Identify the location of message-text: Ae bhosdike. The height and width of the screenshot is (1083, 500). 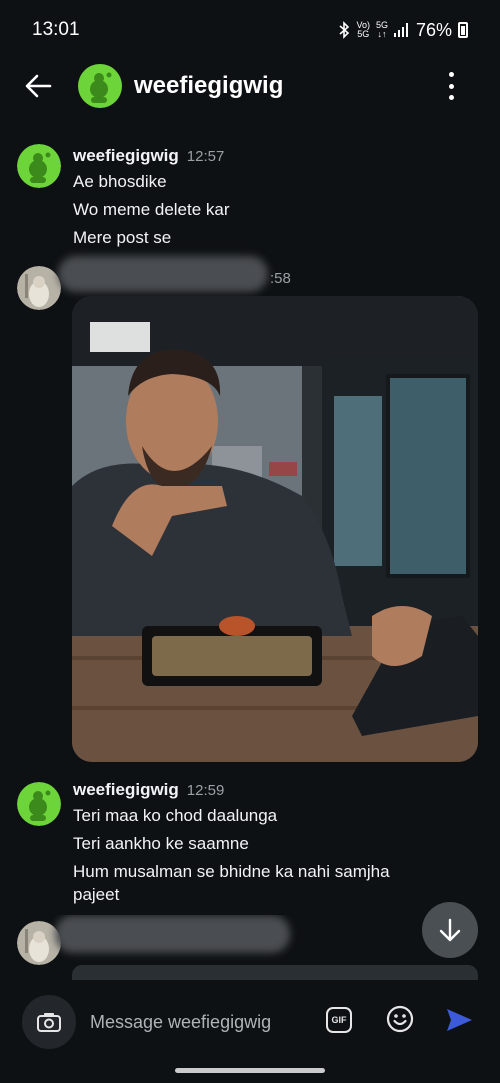
(120, 181).